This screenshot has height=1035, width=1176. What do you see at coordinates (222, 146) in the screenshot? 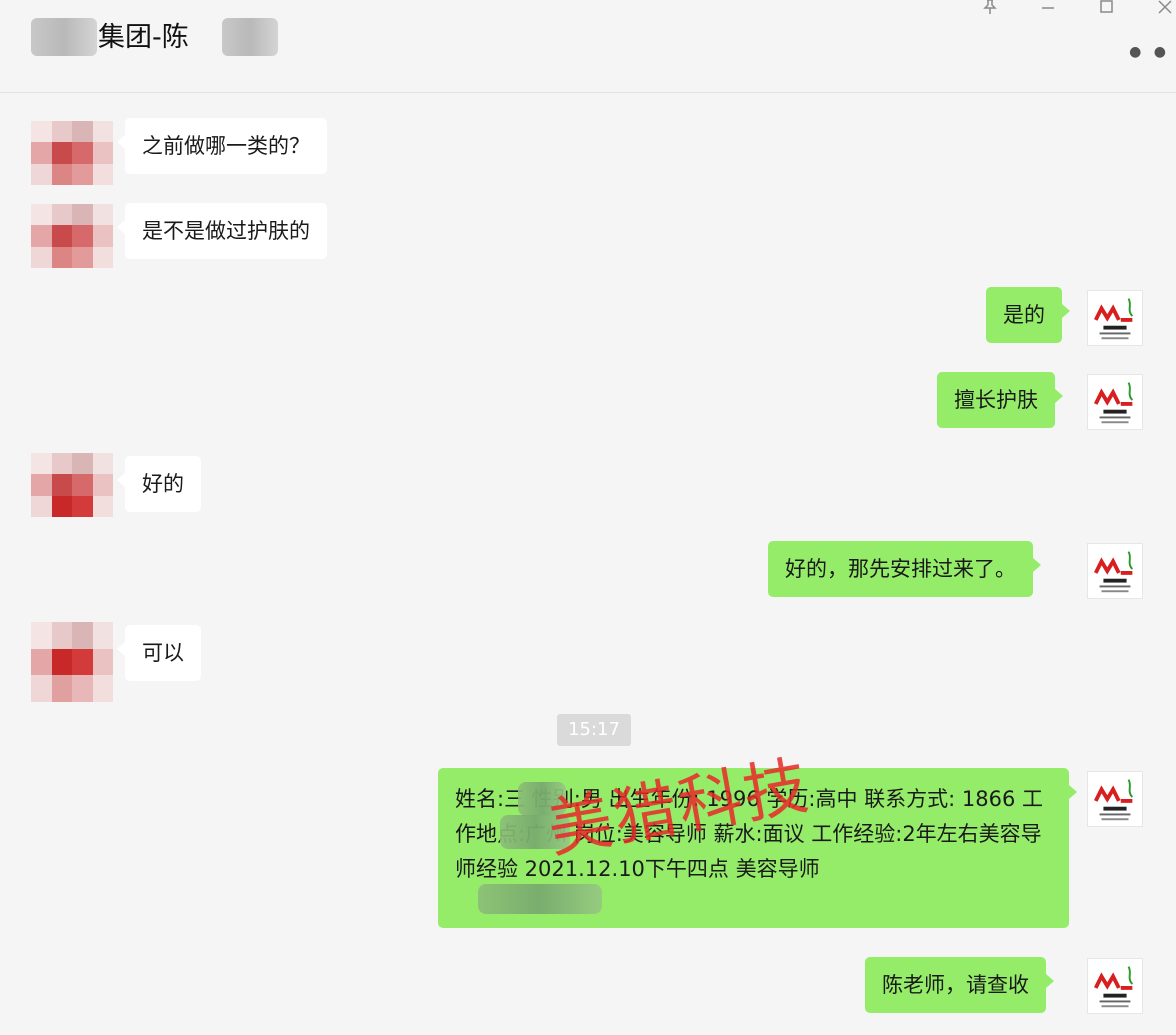
I see `message-bubble-incoming: 之前做哪一类的？` at bounding box center [222, 146].